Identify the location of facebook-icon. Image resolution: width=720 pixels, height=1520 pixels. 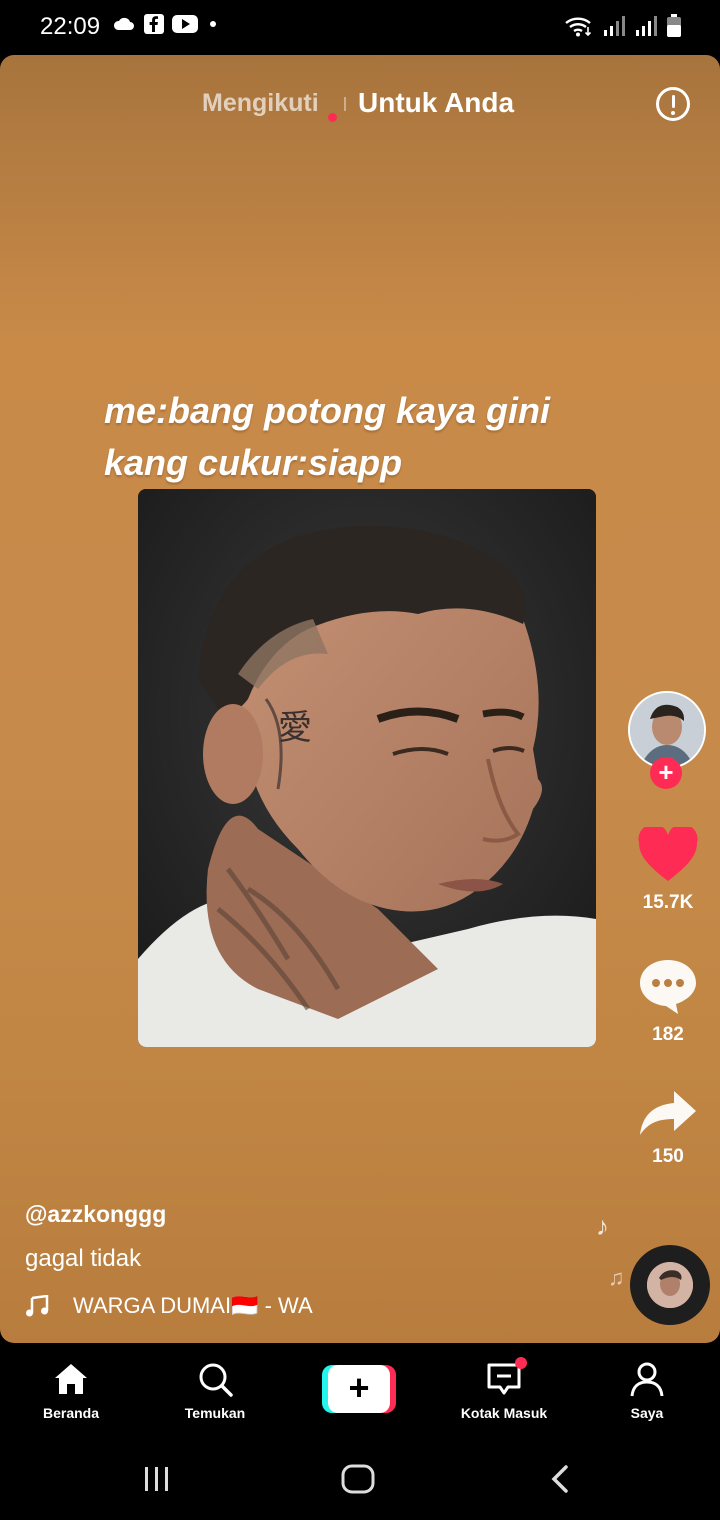
(154, 24).